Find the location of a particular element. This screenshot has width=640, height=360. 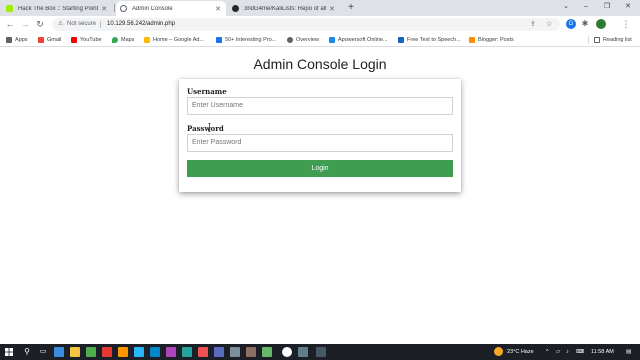

apowersoft-icon is located at coordinates (332, 40).